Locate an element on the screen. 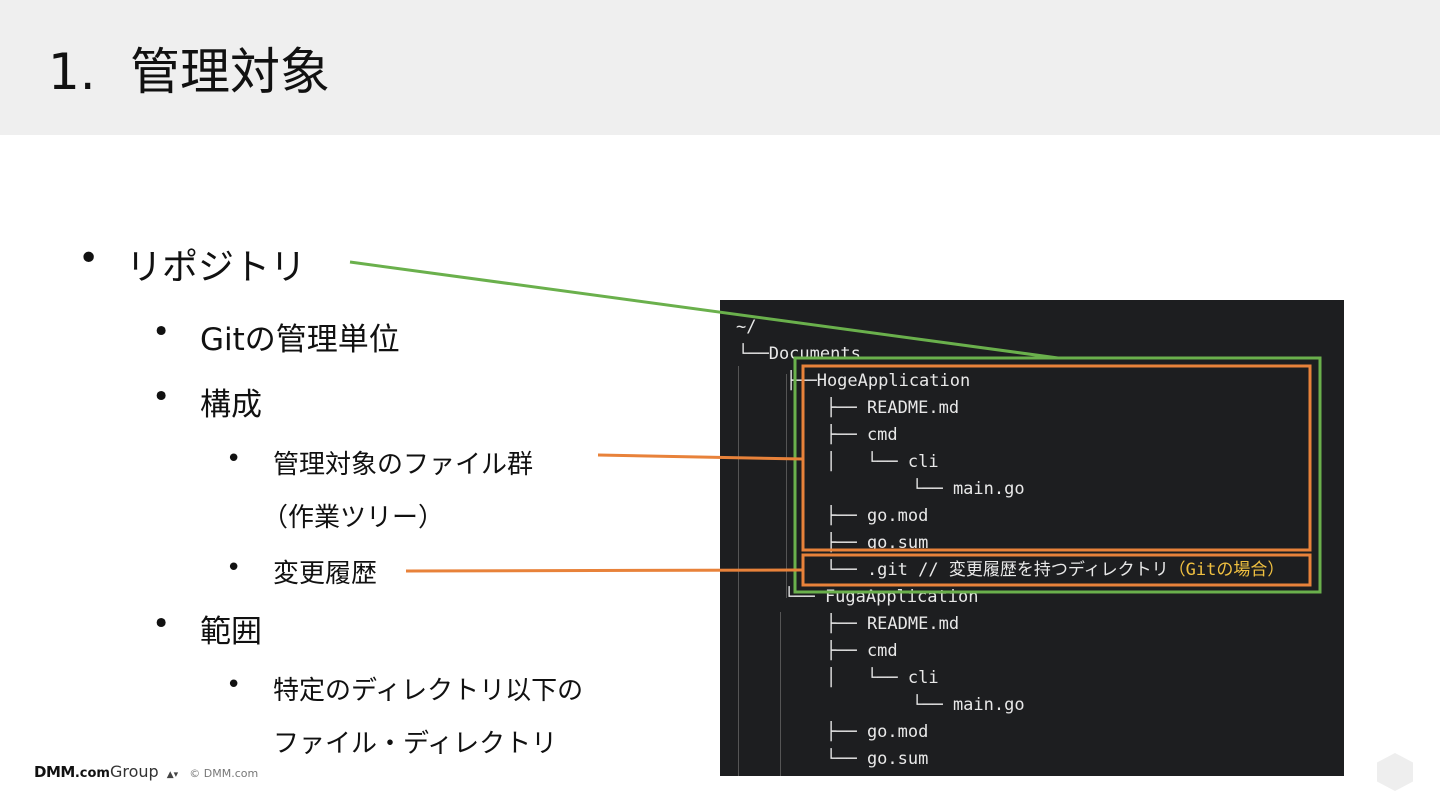 The image size is (1440, 810). history-highlight-box is located at coordinates (1056, 570).